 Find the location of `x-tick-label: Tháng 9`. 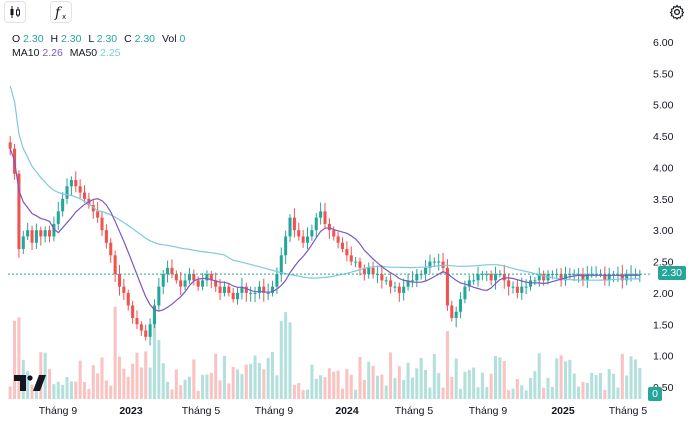

x-tick-label: Tháng 9 is located at coordinates (274, 411).